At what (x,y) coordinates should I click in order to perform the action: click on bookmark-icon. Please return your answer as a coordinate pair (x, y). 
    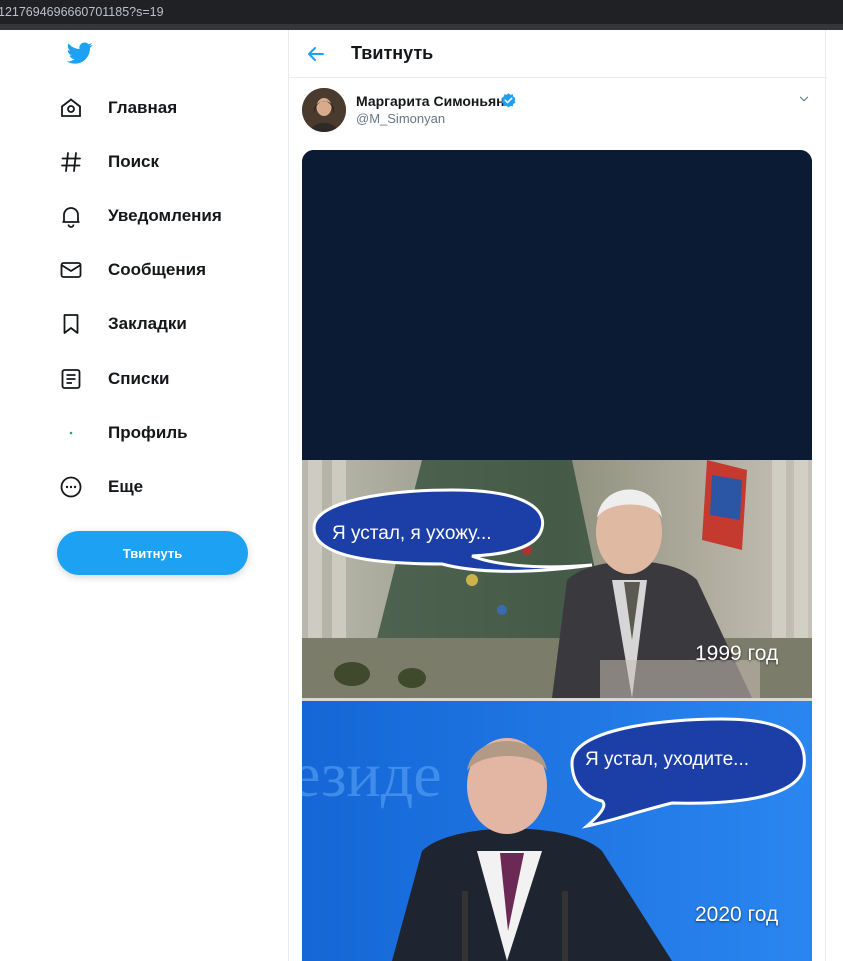
    Looking at the image, I should click on (71, 324).